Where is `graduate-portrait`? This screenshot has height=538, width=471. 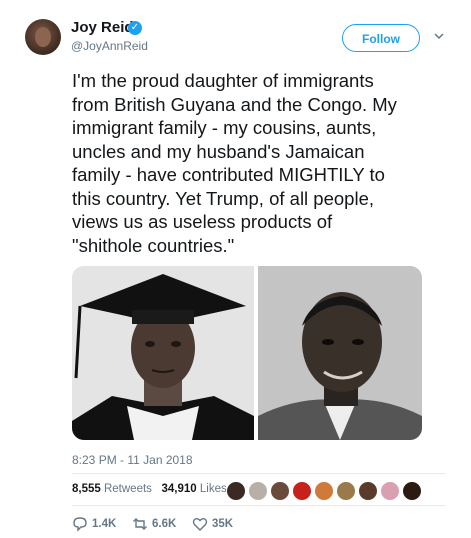 graduate-portrait is located at coordinates (163, 353).